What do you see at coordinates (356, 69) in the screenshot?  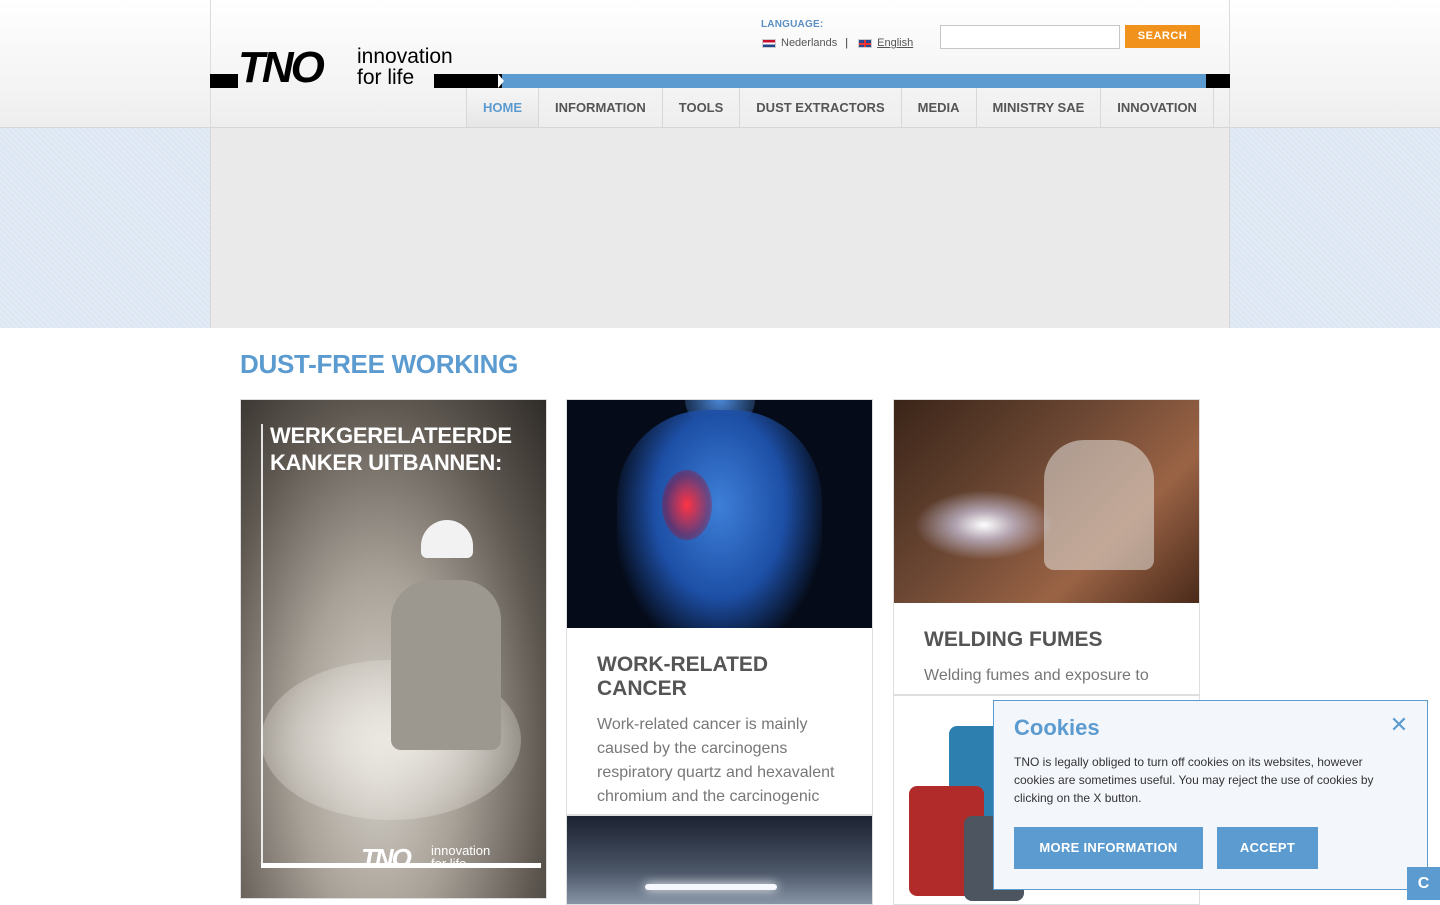 I see `tno-logo: TNO innovation for life` at bounding box center [356, 69].